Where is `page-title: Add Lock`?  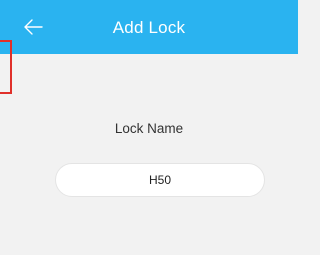 page-title: Add Lock is located at coordinates (149, 27).